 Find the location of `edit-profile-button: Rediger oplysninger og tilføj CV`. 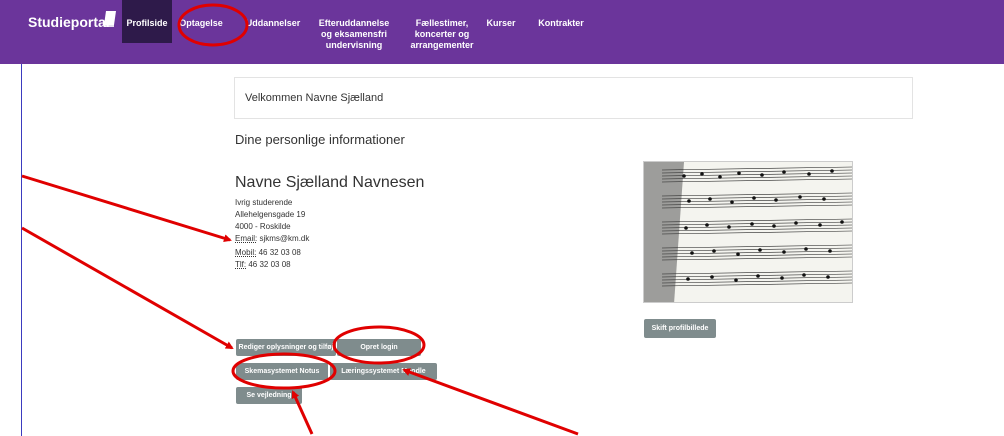

edit-profile-button: Rediger oplysninger og tilføj CV is located at coordinates (286, 353).